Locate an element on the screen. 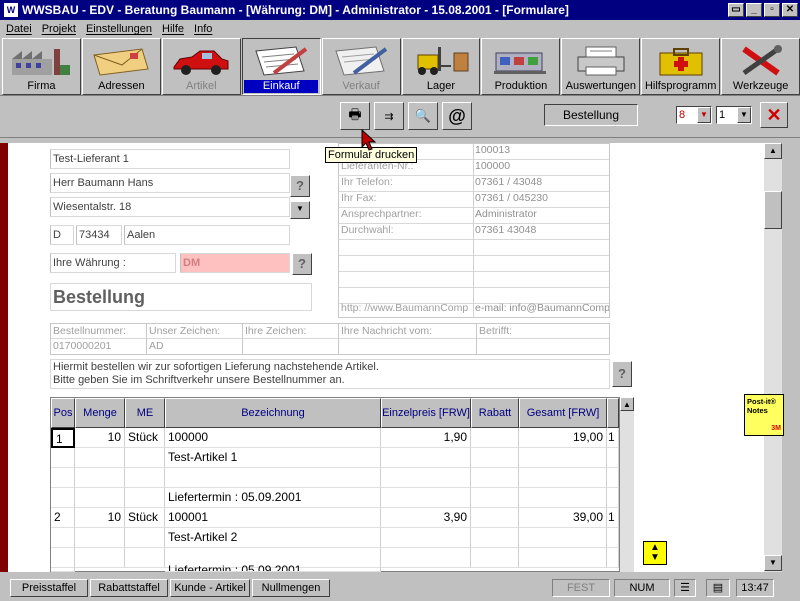  copies-select: 8 ▼ is located at coordinates (694, 115).